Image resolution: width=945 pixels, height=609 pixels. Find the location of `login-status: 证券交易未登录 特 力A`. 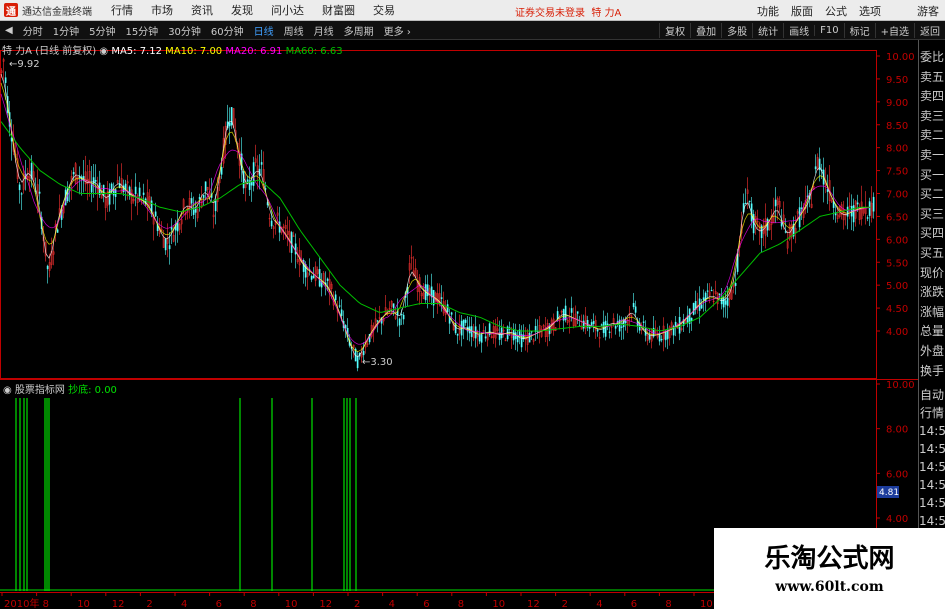

login-status: 证券交易未登录 特 力A is located at coordinates (568, 11).